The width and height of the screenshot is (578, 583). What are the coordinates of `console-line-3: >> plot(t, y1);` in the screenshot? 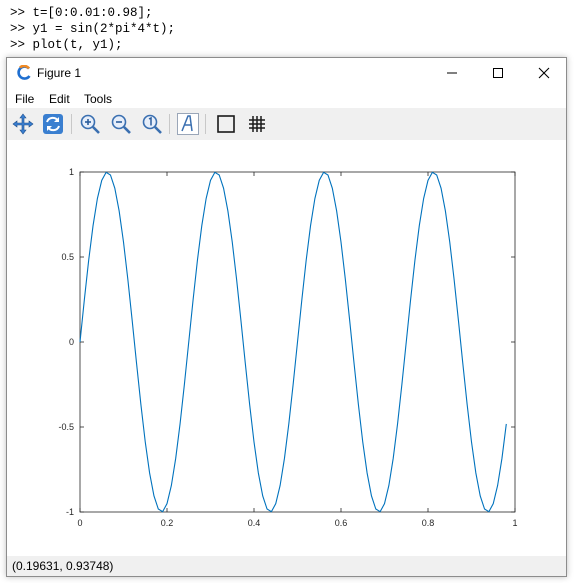 It's located at (66, 45).